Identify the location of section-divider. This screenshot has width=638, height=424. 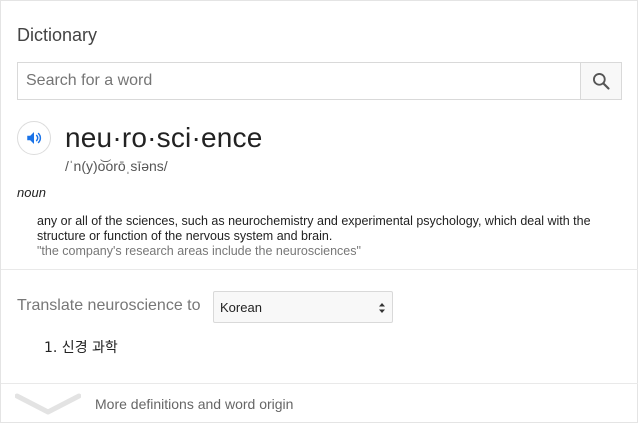
(319, 269).